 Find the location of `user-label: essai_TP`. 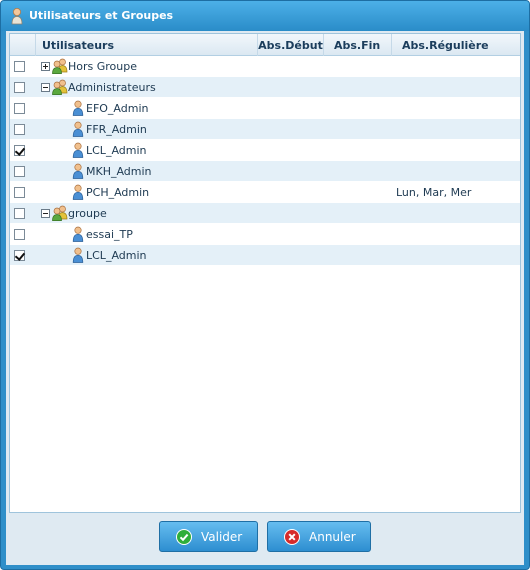

user-label: essai_TP is located at coordinates (109, 234).